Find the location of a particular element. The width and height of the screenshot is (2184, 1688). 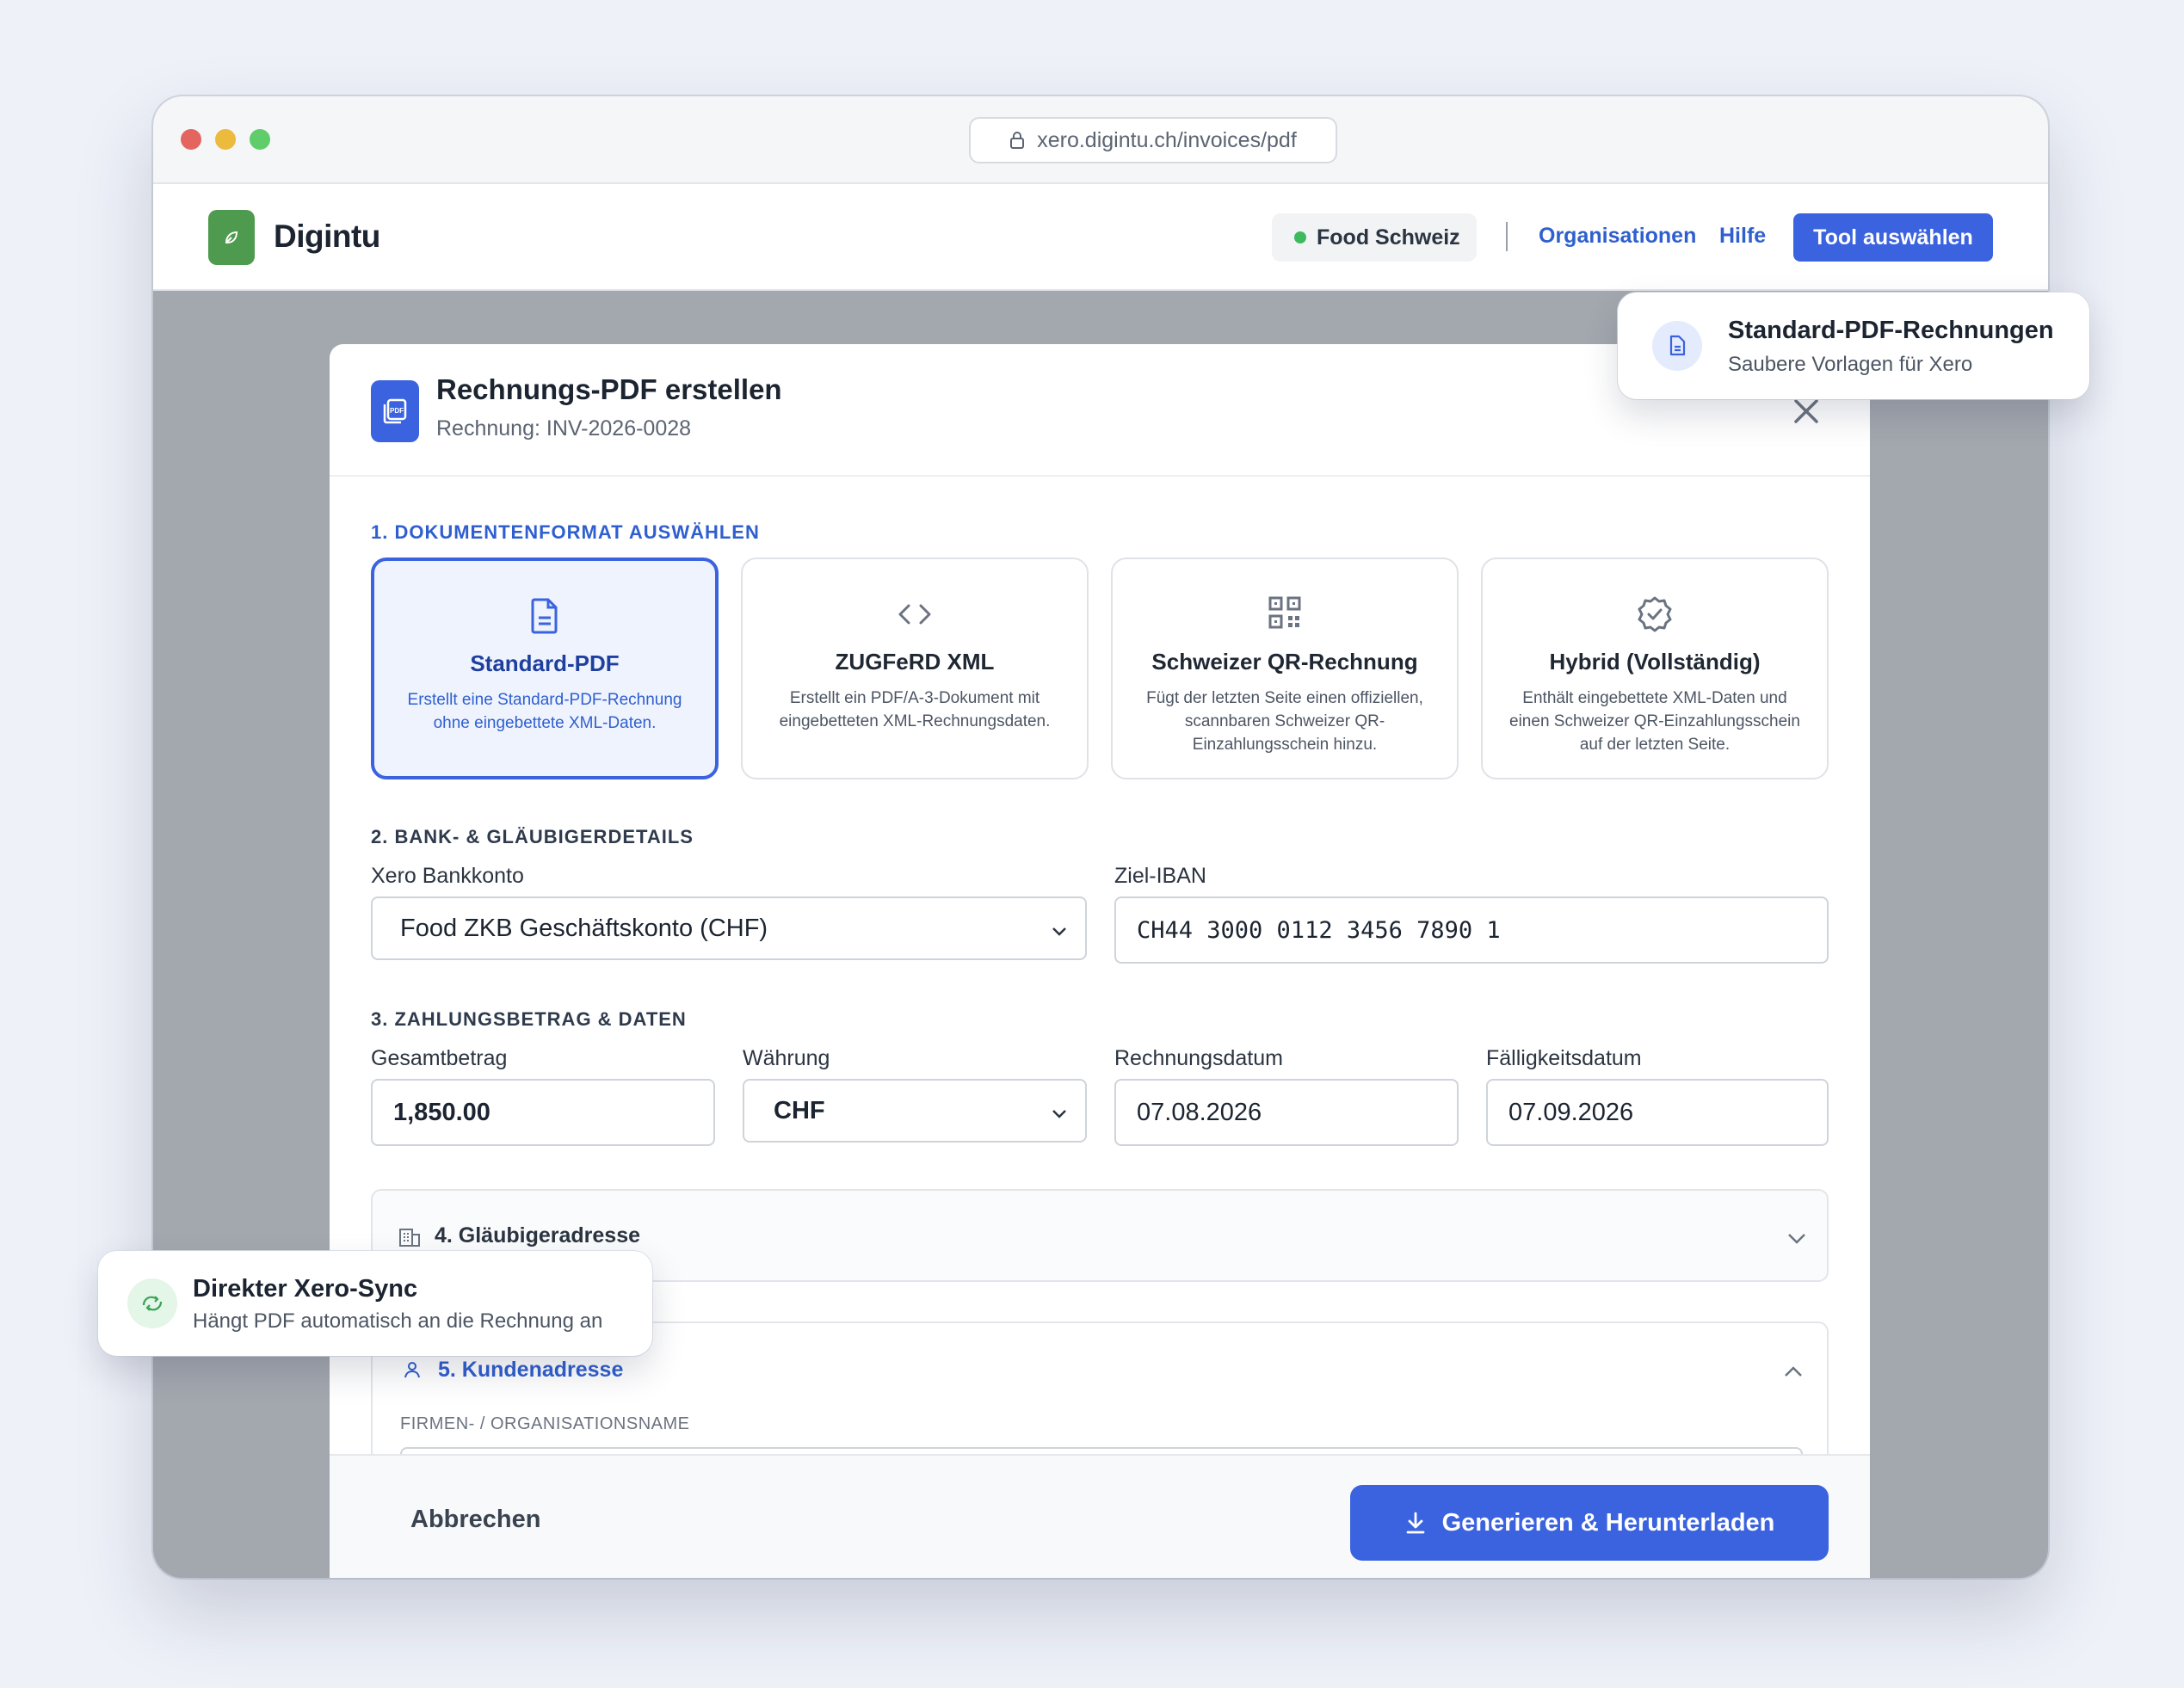

generate-download-button: Generieren & Herunterladen is located at coordinates (1590, 1523).